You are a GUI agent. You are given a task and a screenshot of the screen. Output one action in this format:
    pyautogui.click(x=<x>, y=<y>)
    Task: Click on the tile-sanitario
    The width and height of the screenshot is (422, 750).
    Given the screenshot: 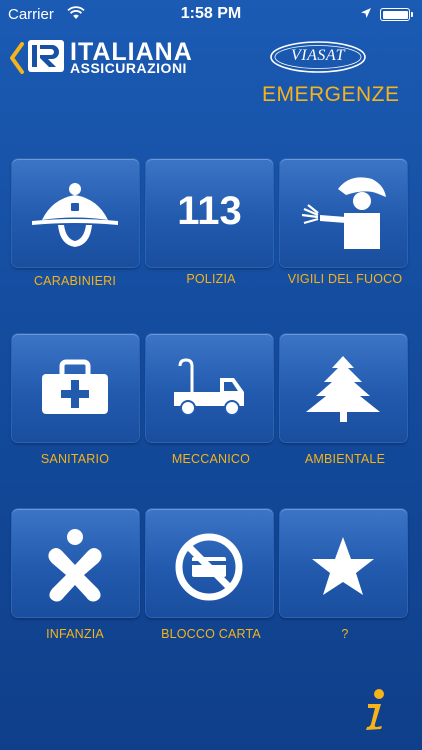 What is the action you would take?
    pyautogui.click(x=75, y=388)
    